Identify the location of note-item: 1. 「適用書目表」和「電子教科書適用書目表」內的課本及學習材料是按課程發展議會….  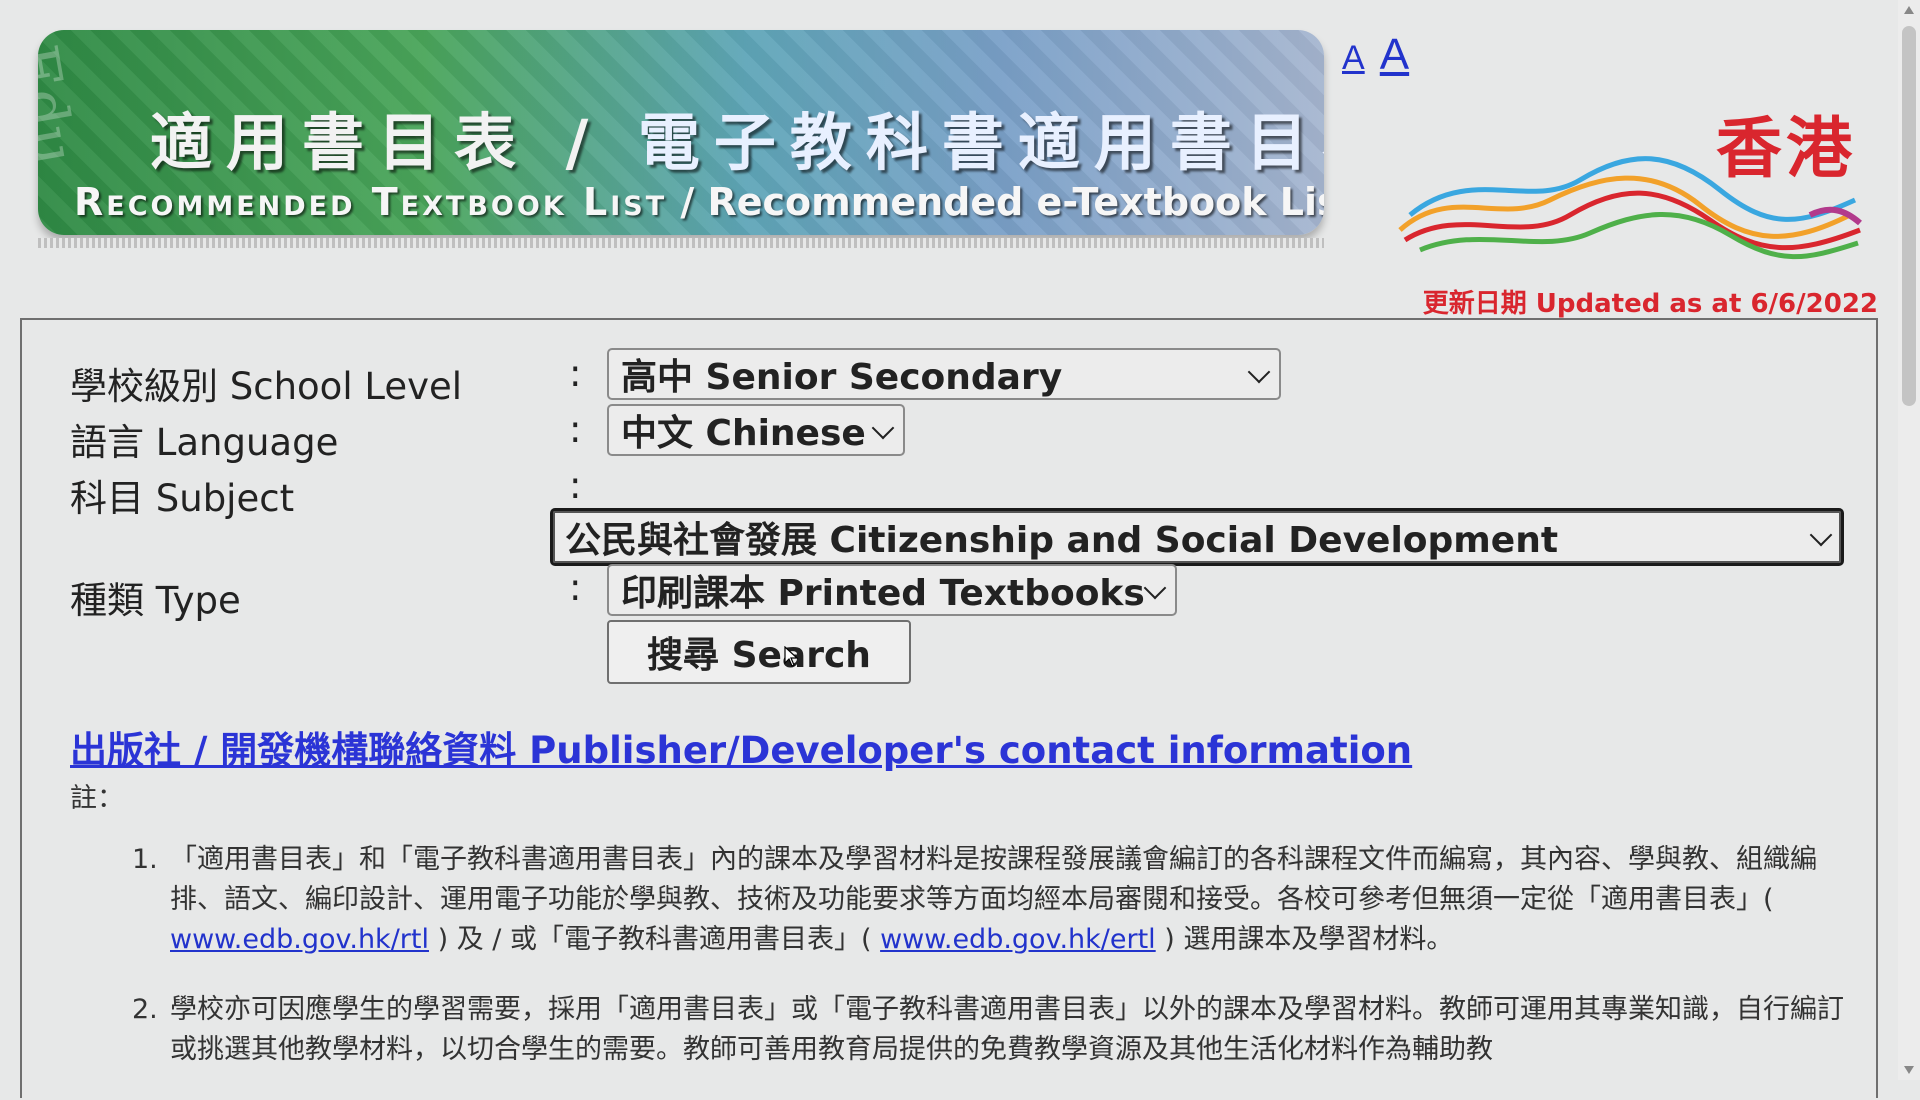
(990, 900).